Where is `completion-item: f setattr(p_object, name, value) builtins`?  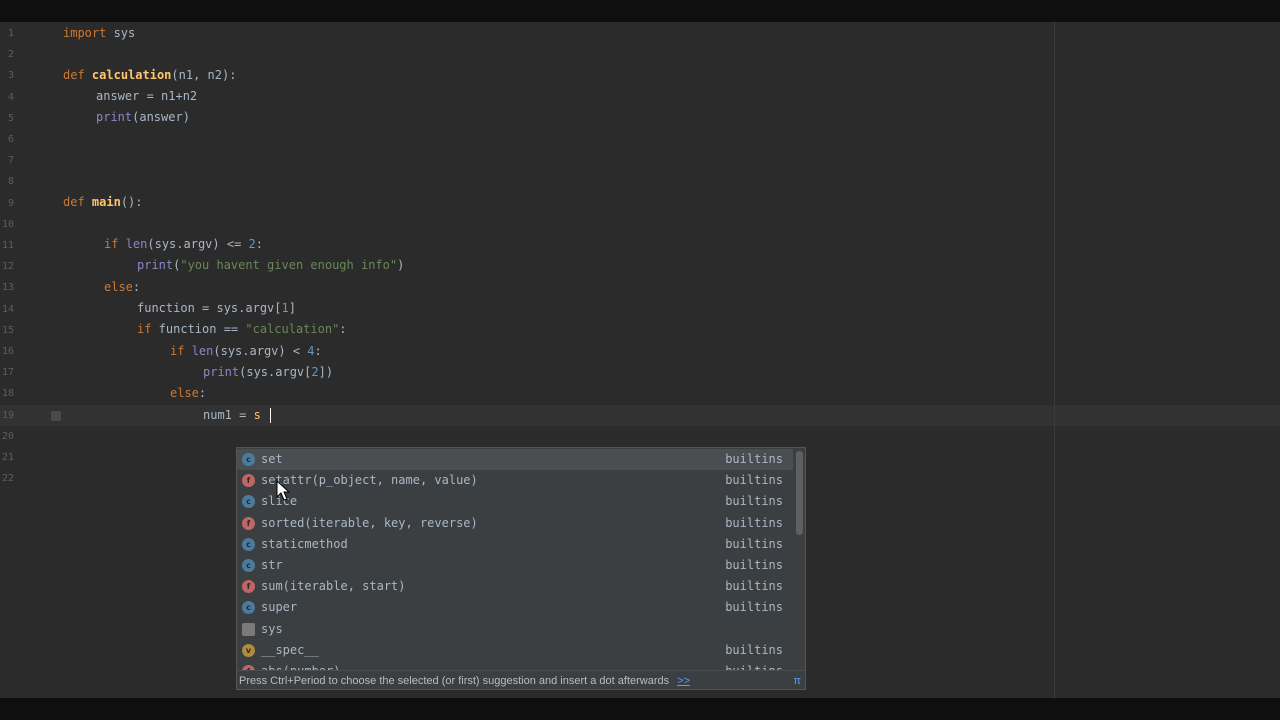 completion-item: f setattr(p_object, name, value) builtins is located at coordinates (515, 480).